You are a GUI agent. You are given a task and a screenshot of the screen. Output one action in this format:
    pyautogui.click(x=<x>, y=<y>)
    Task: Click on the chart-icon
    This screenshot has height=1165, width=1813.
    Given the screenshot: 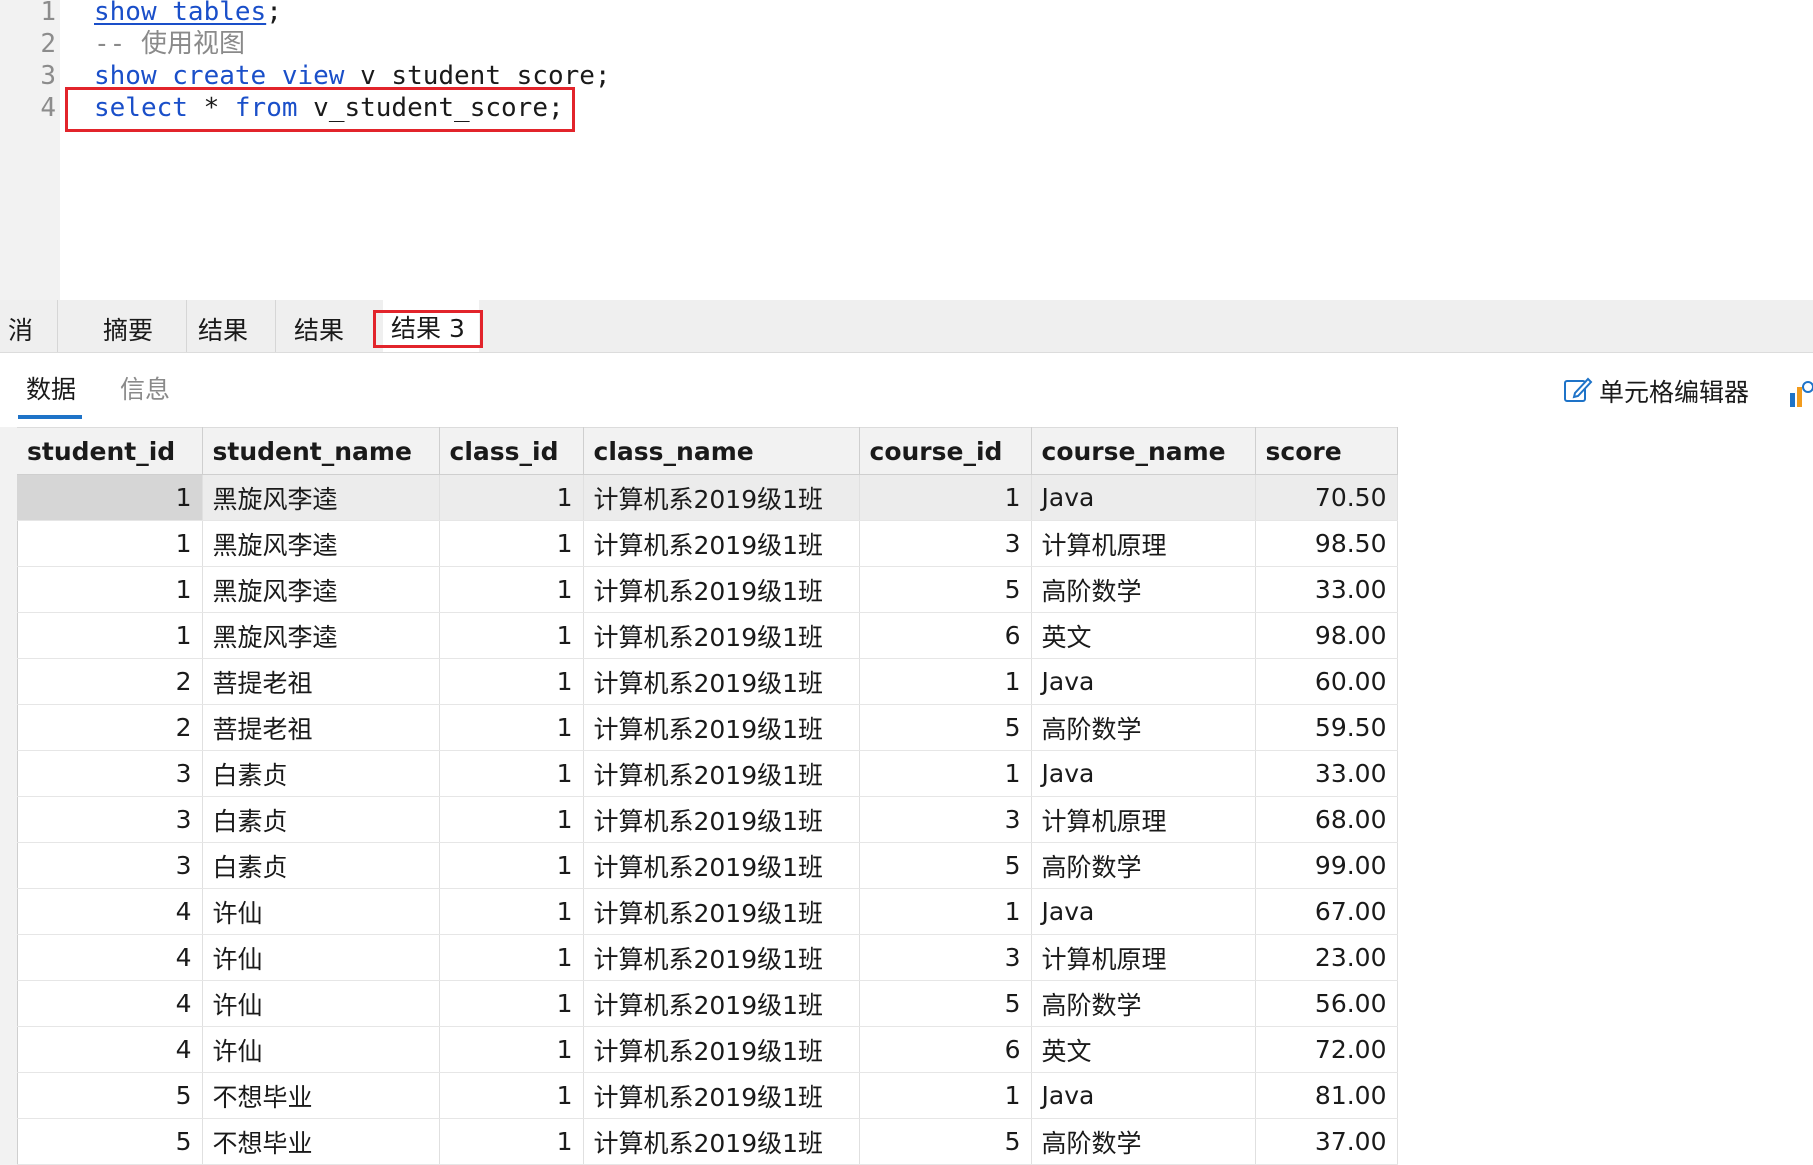 What is the action you would take?
    pyautogui.click(x=1800, y=394)
    